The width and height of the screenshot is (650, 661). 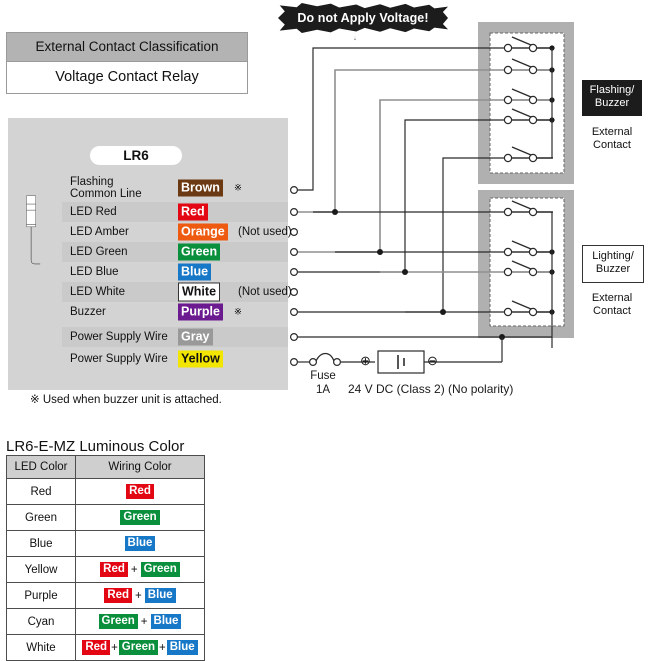 I want to click on led-color-cell: Cyan, so click(x=41, y=621).